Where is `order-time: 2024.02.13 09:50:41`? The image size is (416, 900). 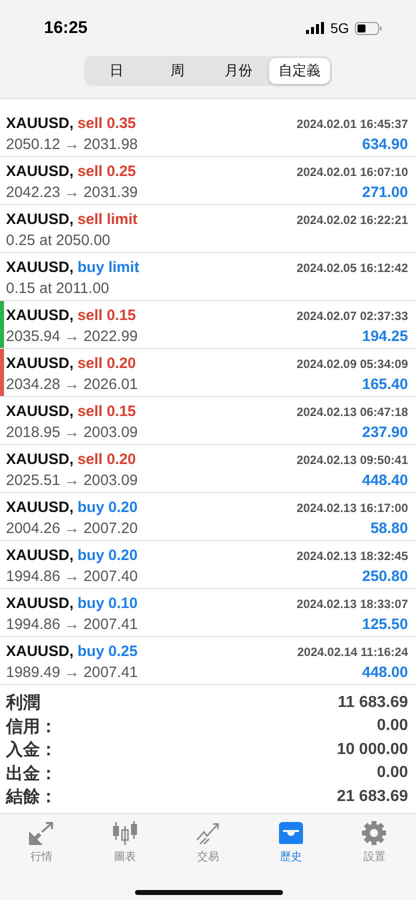 order-time: 2024.02.13 09:50:41 is located at coordinates (352, 459).